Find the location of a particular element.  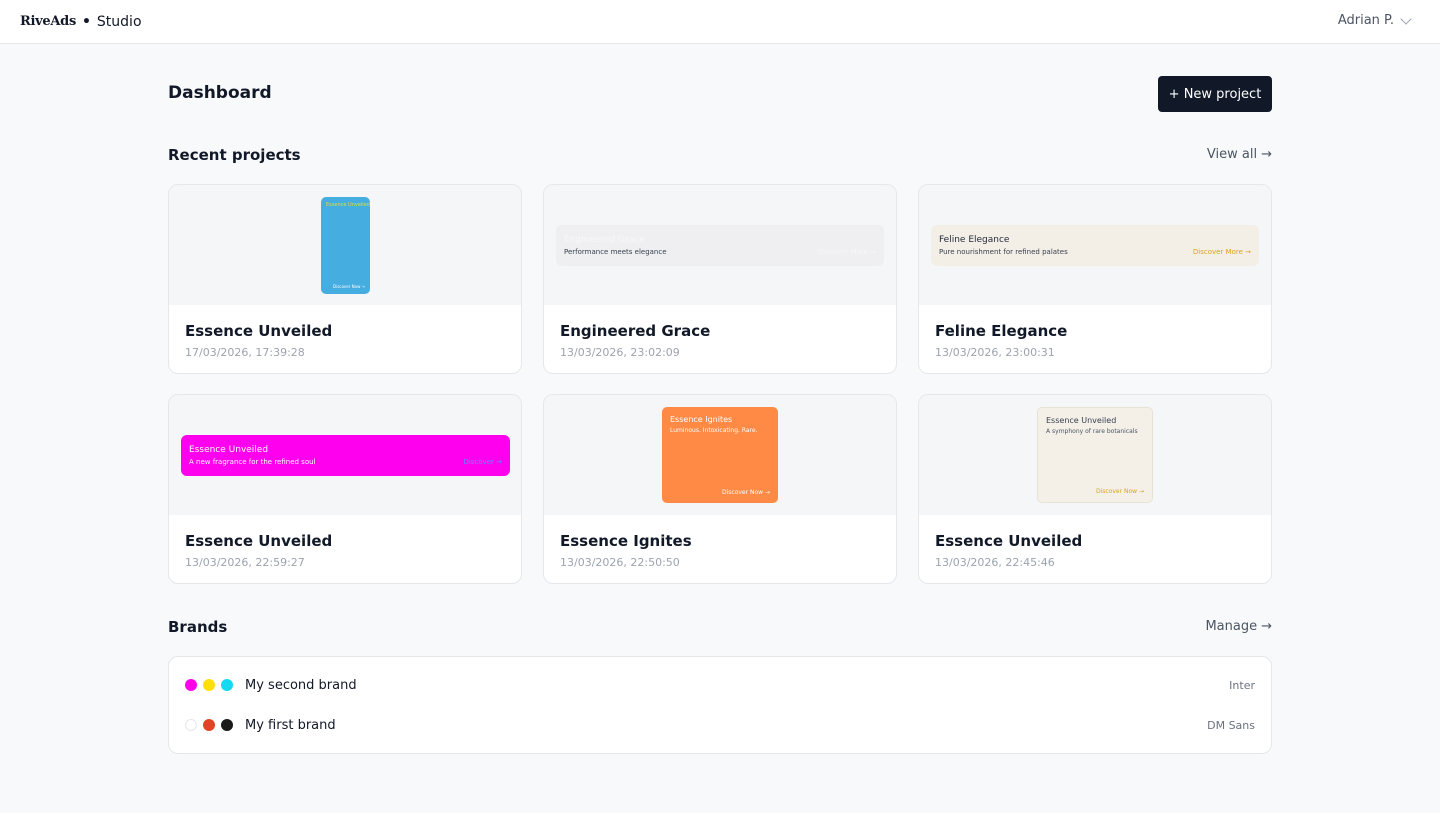

brand-row-my-first-brand: My first brand DM Sans is located at coordinates (720, 725).